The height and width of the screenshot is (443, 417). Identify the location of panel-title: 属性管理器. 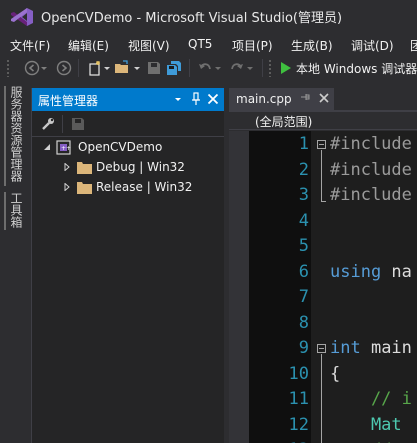
(68, 101).